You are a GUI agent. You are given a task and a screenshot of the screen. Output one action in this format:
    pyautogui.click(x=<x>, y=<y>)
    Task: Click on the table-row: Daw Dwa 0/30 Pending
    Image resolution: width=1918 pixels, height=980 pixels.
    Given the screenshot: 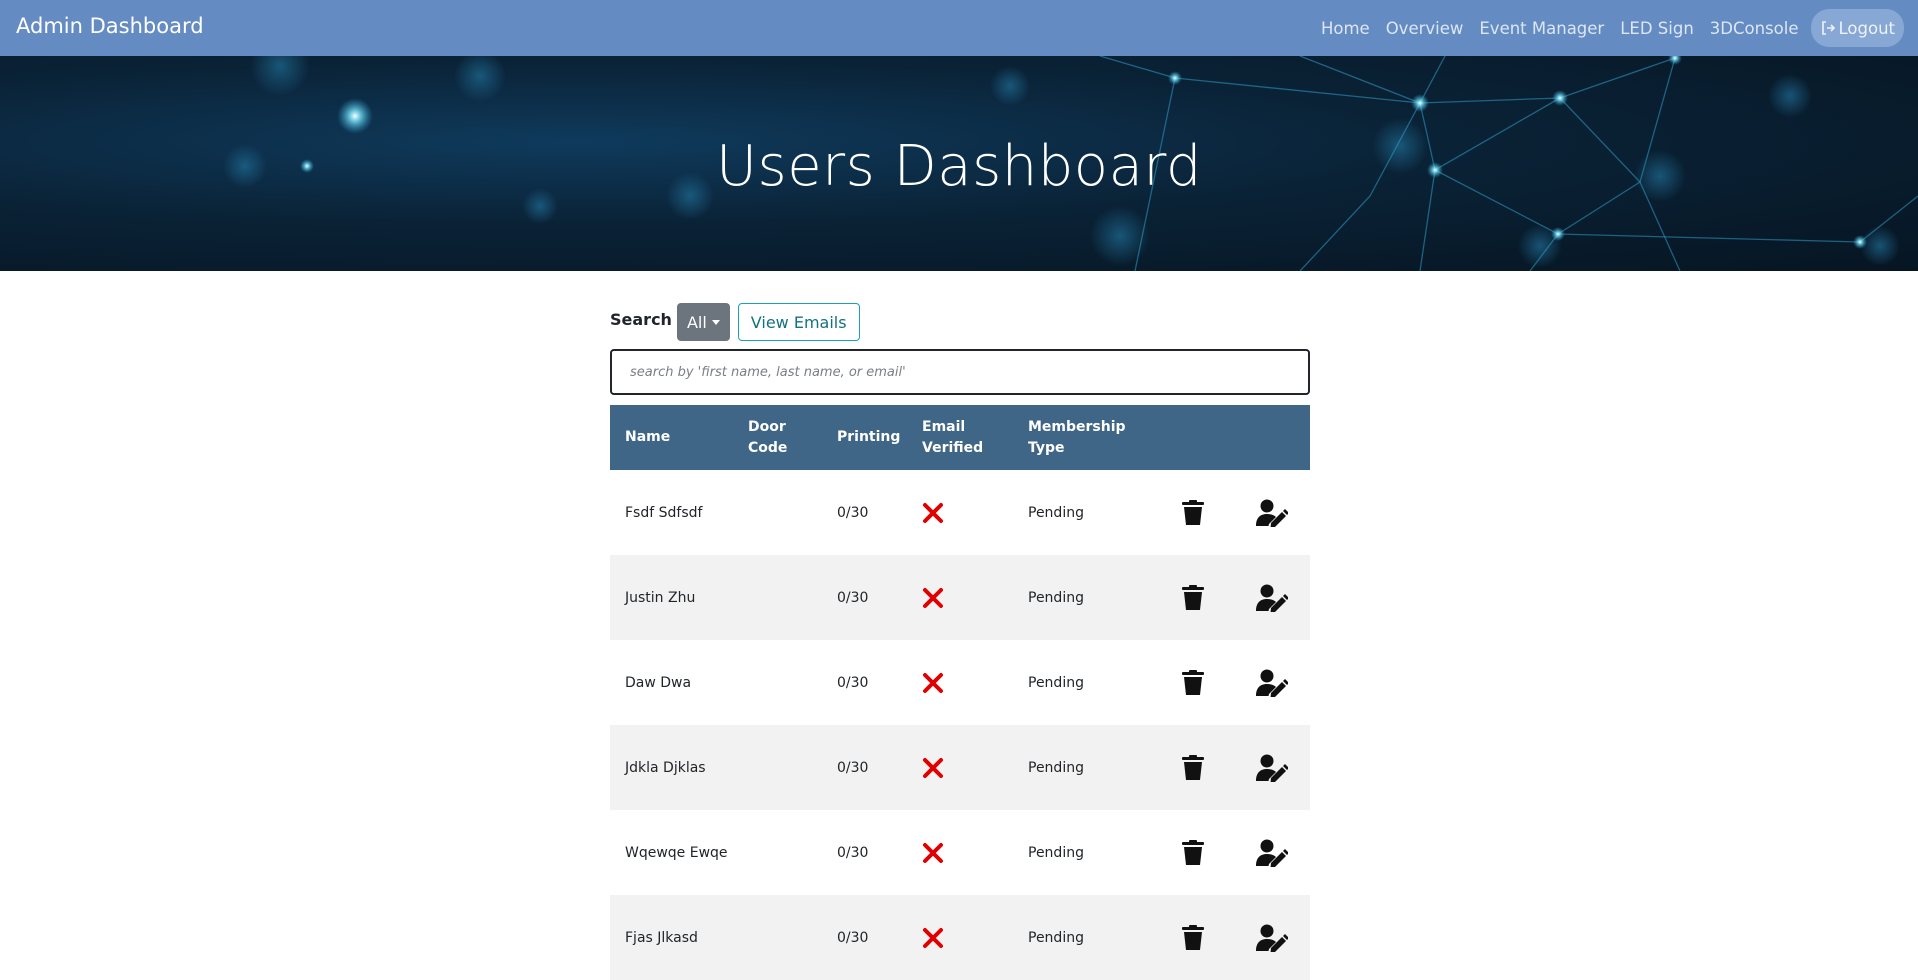 What is the action you would take?
    pyautogui.click(x=960, y=682)
    